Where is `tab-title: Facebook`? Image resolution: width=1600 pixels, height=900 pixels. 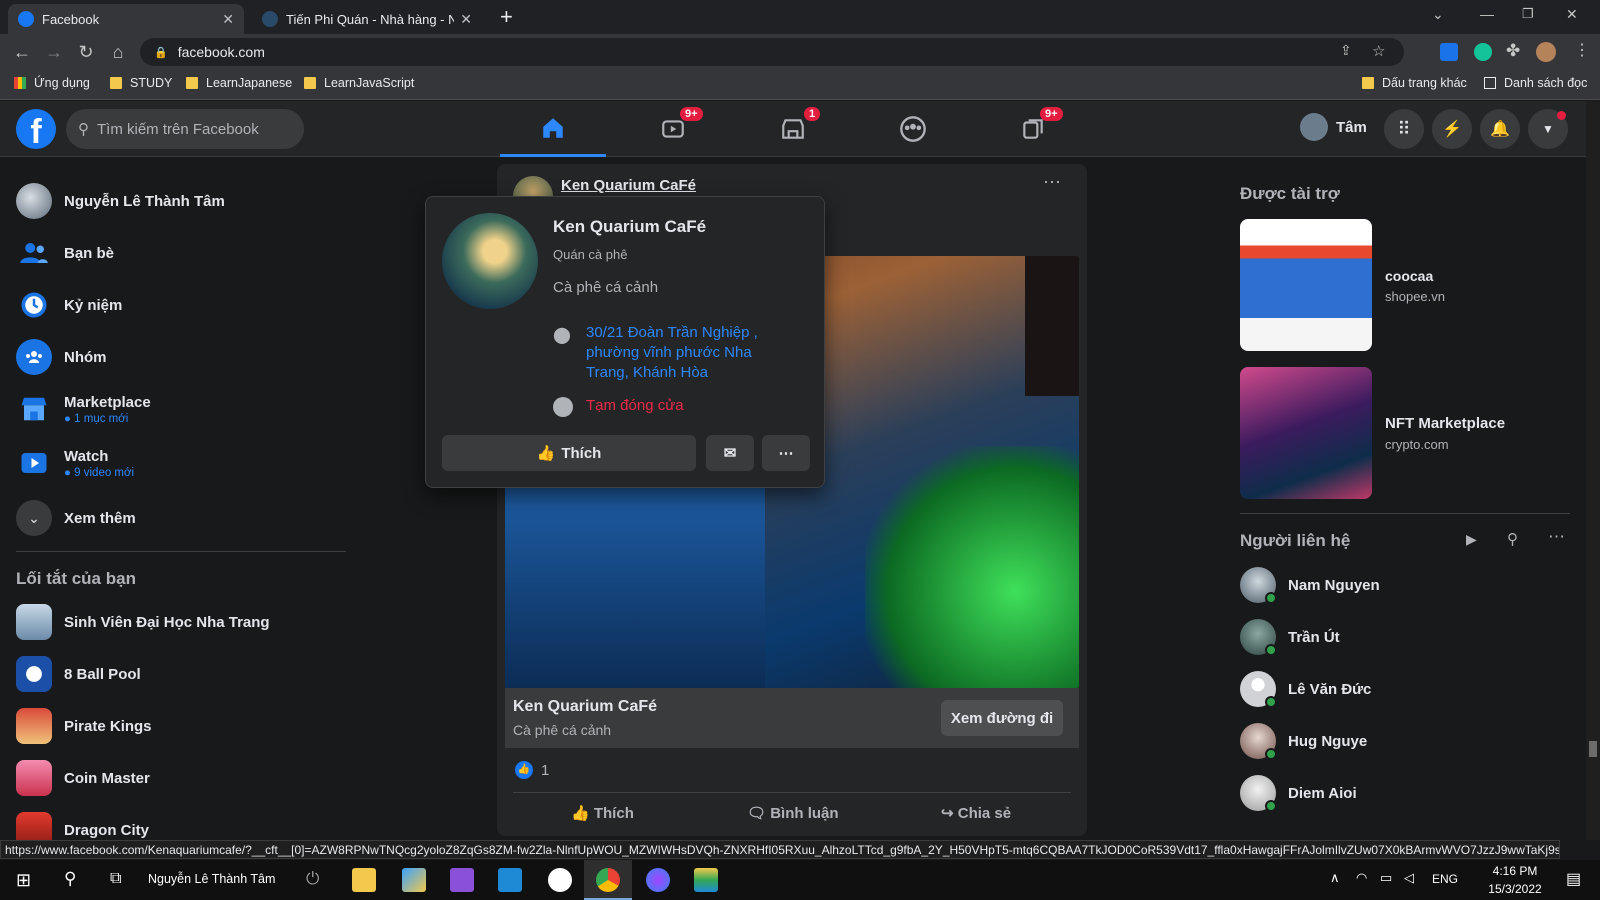
tab-title: Facebook is located at coordinates (71, 19).